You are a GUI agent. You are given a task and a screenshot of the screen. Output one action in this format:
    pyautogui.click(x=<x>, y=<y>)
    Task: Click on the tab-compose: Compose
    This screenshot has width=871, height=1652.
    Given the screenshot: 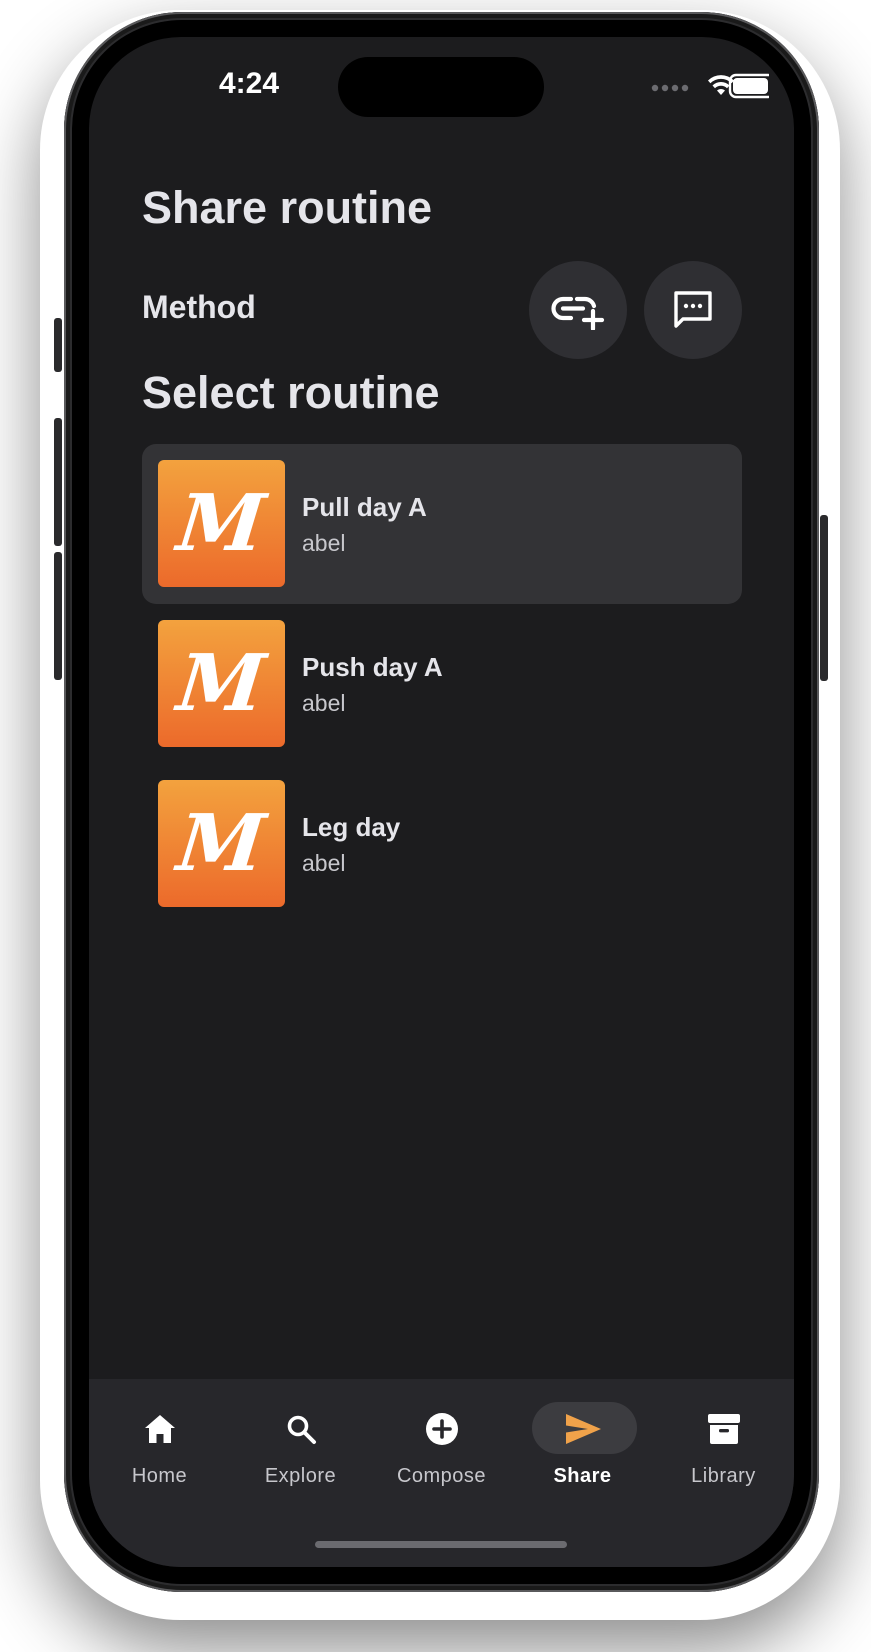 What is the action you would take?
    pyautogui.click(x=441, y=1444)
    